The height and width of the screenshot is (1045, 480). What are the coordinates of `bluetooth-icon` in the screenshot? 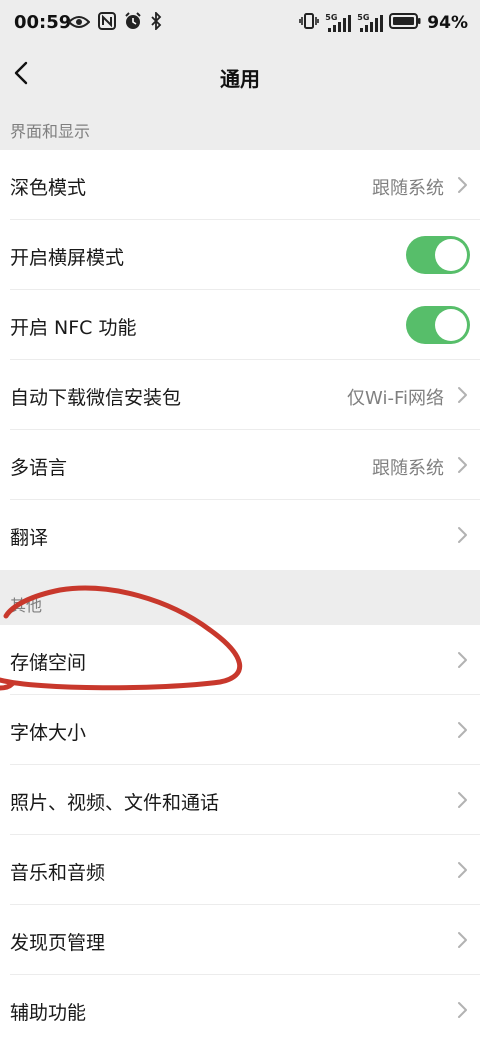 It's located at (156, 22).